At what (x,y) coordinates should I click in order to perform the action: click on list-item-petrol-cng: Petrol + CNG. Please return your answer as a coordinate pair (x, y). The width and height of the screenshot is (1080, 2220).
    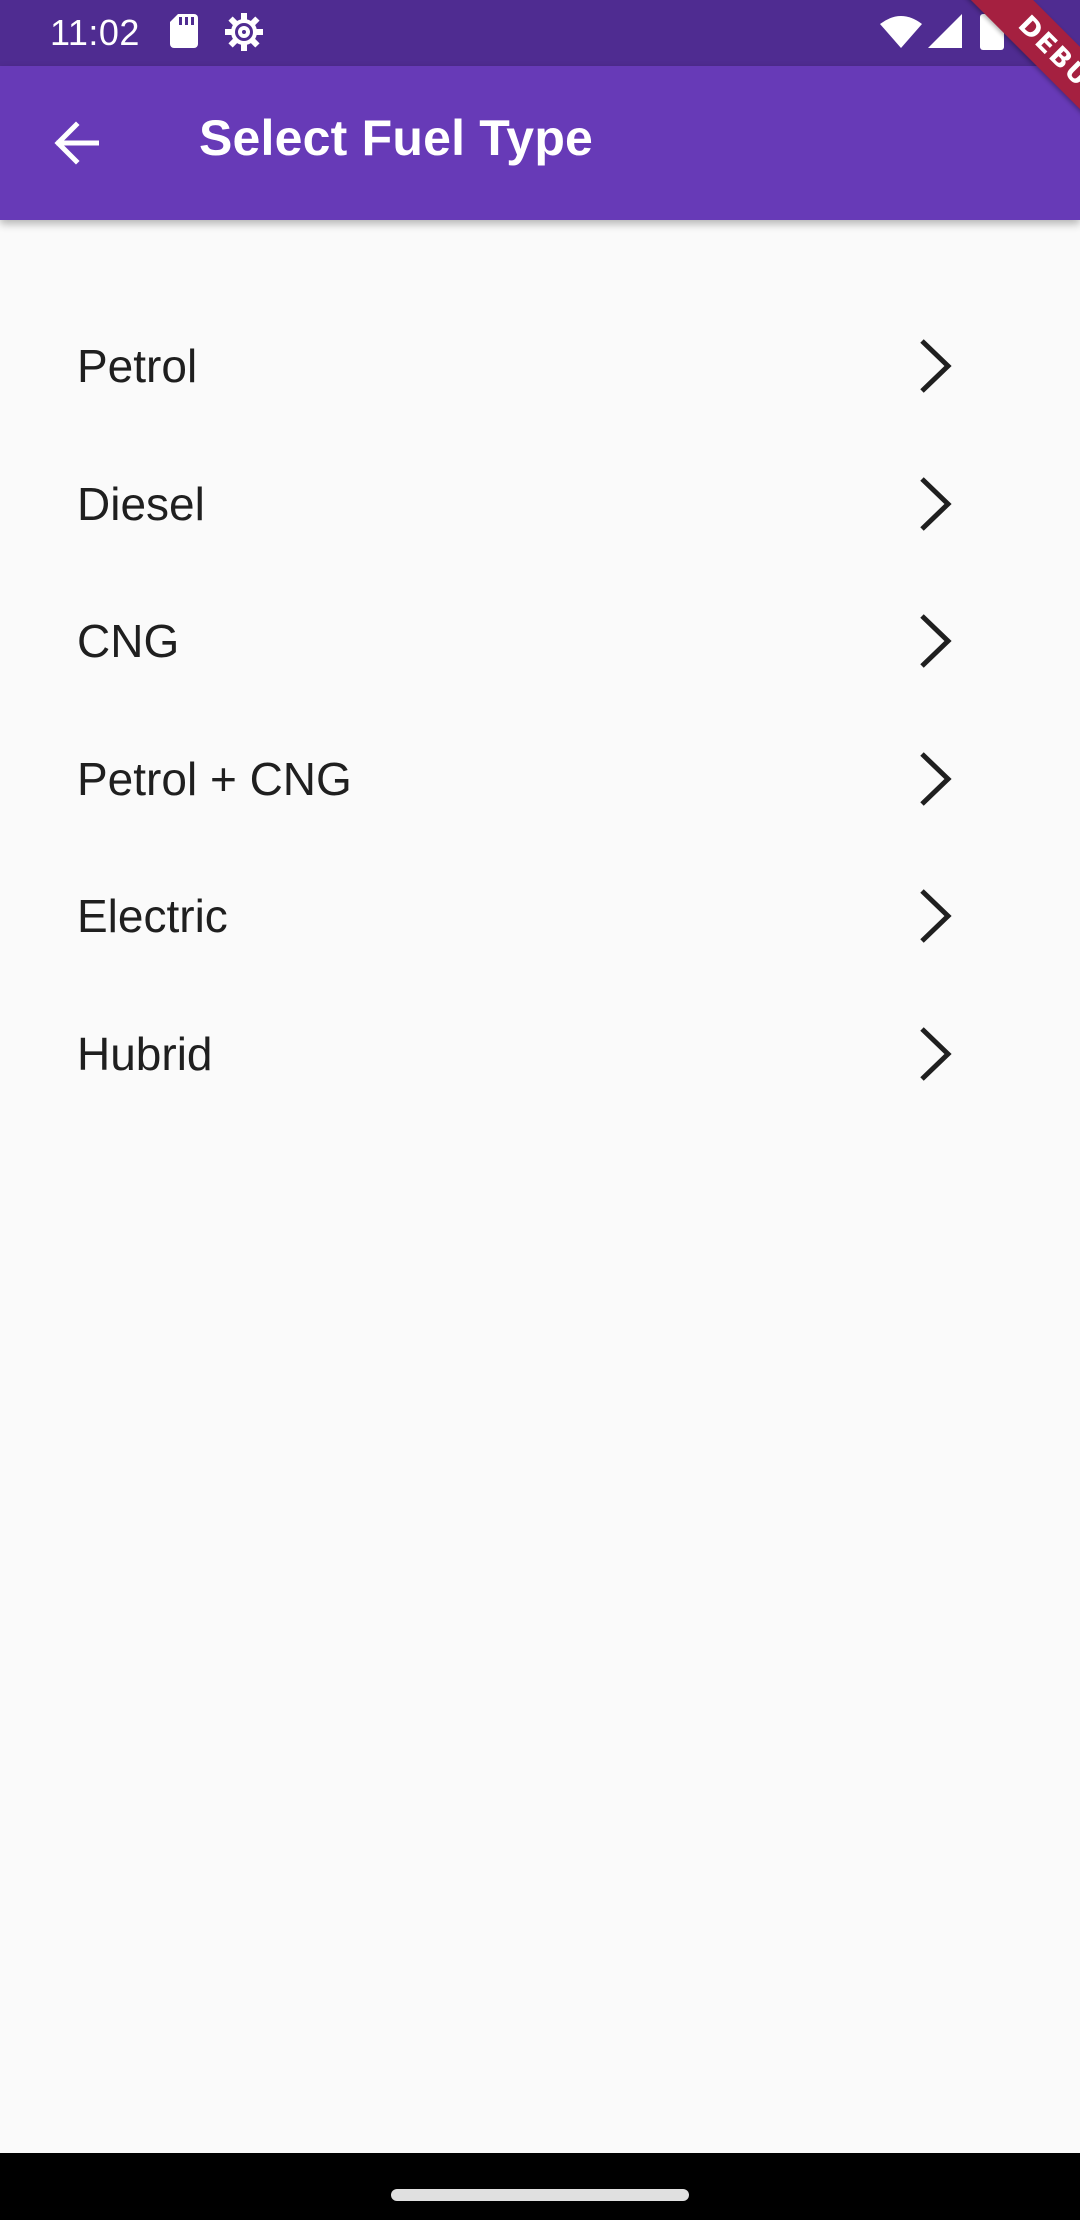
    Looking at the image, I should click on (540, 779).